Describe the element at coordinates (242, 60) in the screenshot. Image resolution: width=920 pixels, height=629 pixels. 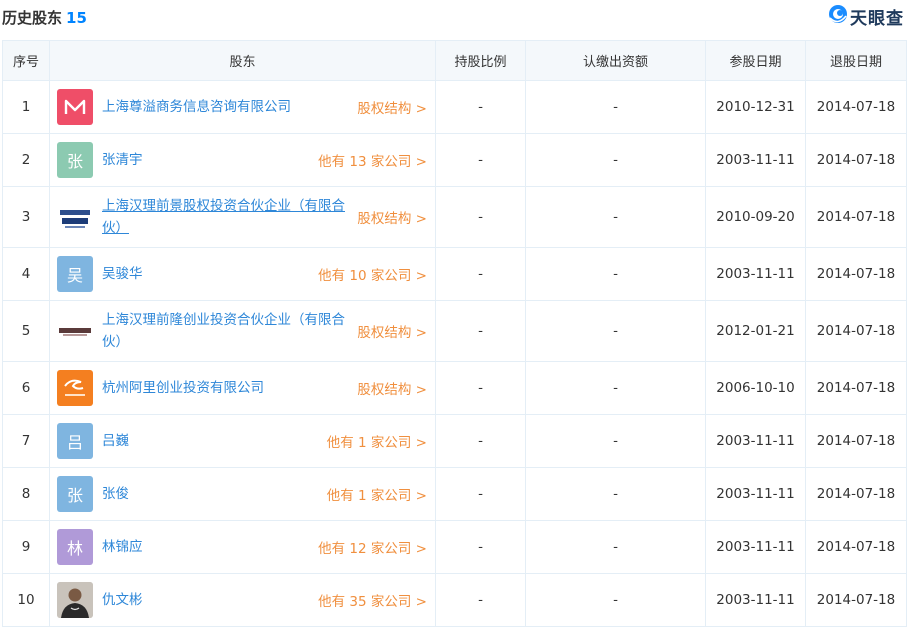
I see `col-header-shareholder: 股东` at that location.